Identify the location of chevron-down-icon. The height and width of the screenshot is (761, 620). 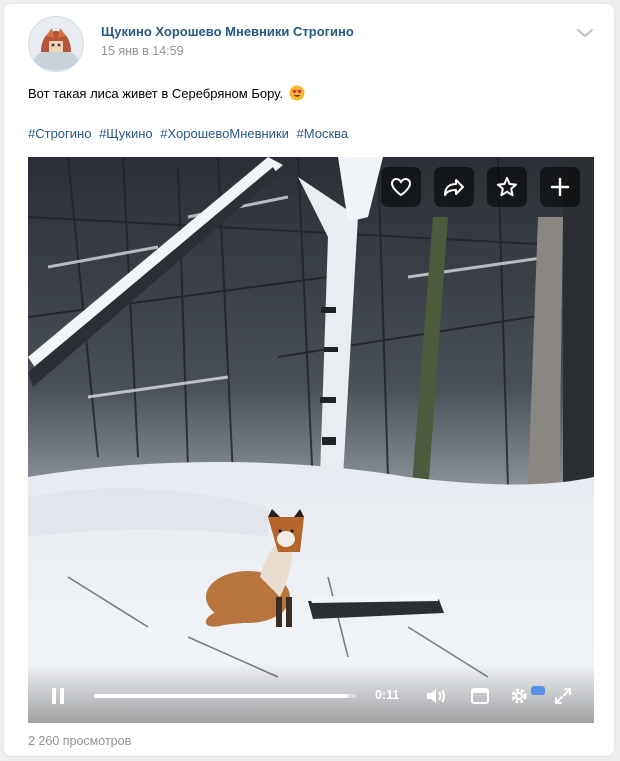
(585, 33).